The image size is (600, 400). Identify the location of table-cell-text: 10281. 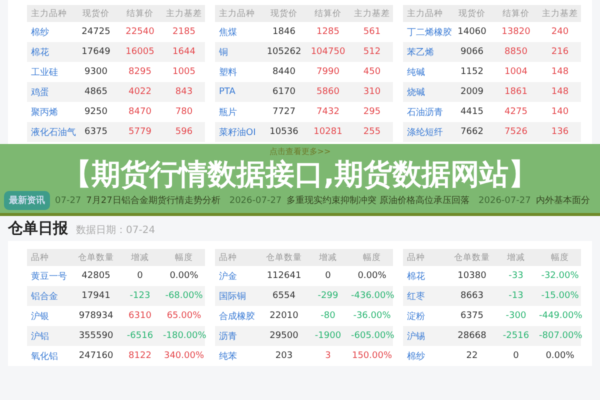
(328, 132).